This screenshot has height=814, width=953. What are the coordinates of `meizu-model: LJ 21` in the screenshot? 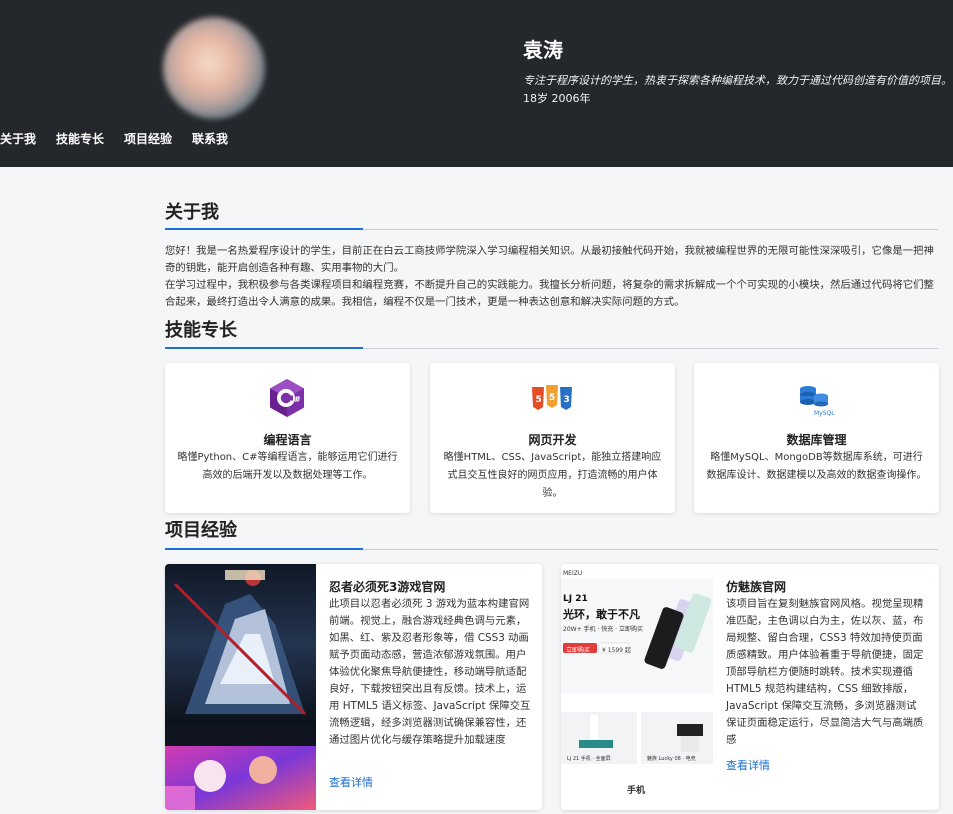 It's located at (575, 599).